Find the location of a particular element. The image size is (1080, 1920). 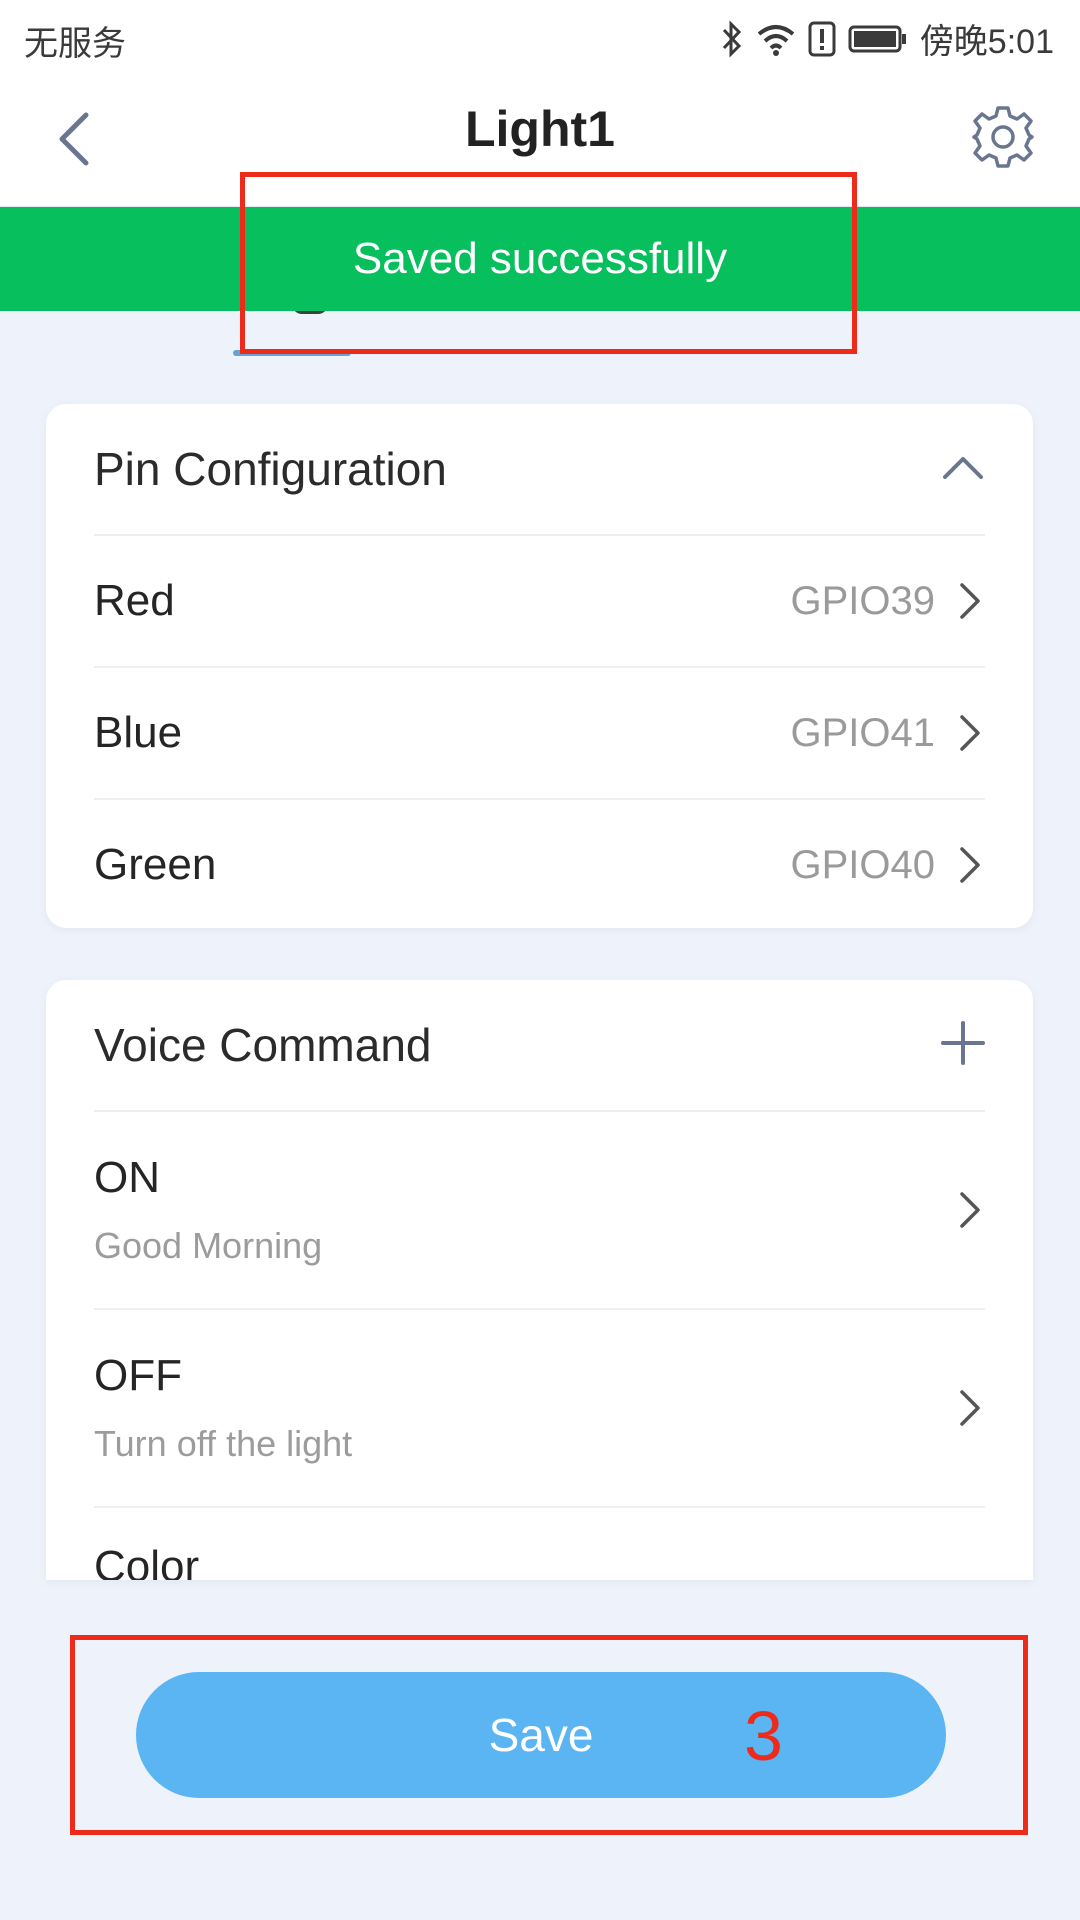

status-time: 傍晚5:01 is located at coordinates (986, 42).